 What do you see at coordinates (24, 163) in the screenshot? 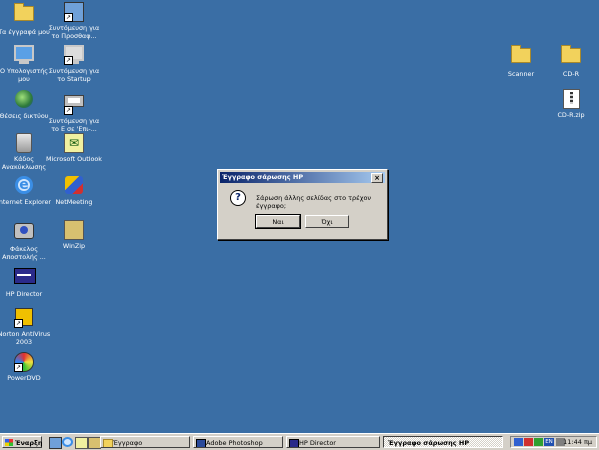
I see `desktop-icon-label: Κάδος Ανακύκλωσης` at bounding box center [24, 163].